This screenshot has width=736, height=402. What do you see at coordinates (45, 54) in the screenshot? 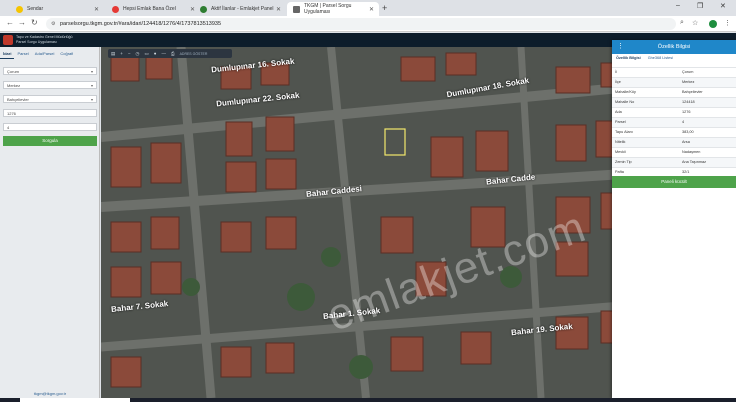
I see `tab-ada-parsel: Ada/Parsel` at bounding box center [45, 54].